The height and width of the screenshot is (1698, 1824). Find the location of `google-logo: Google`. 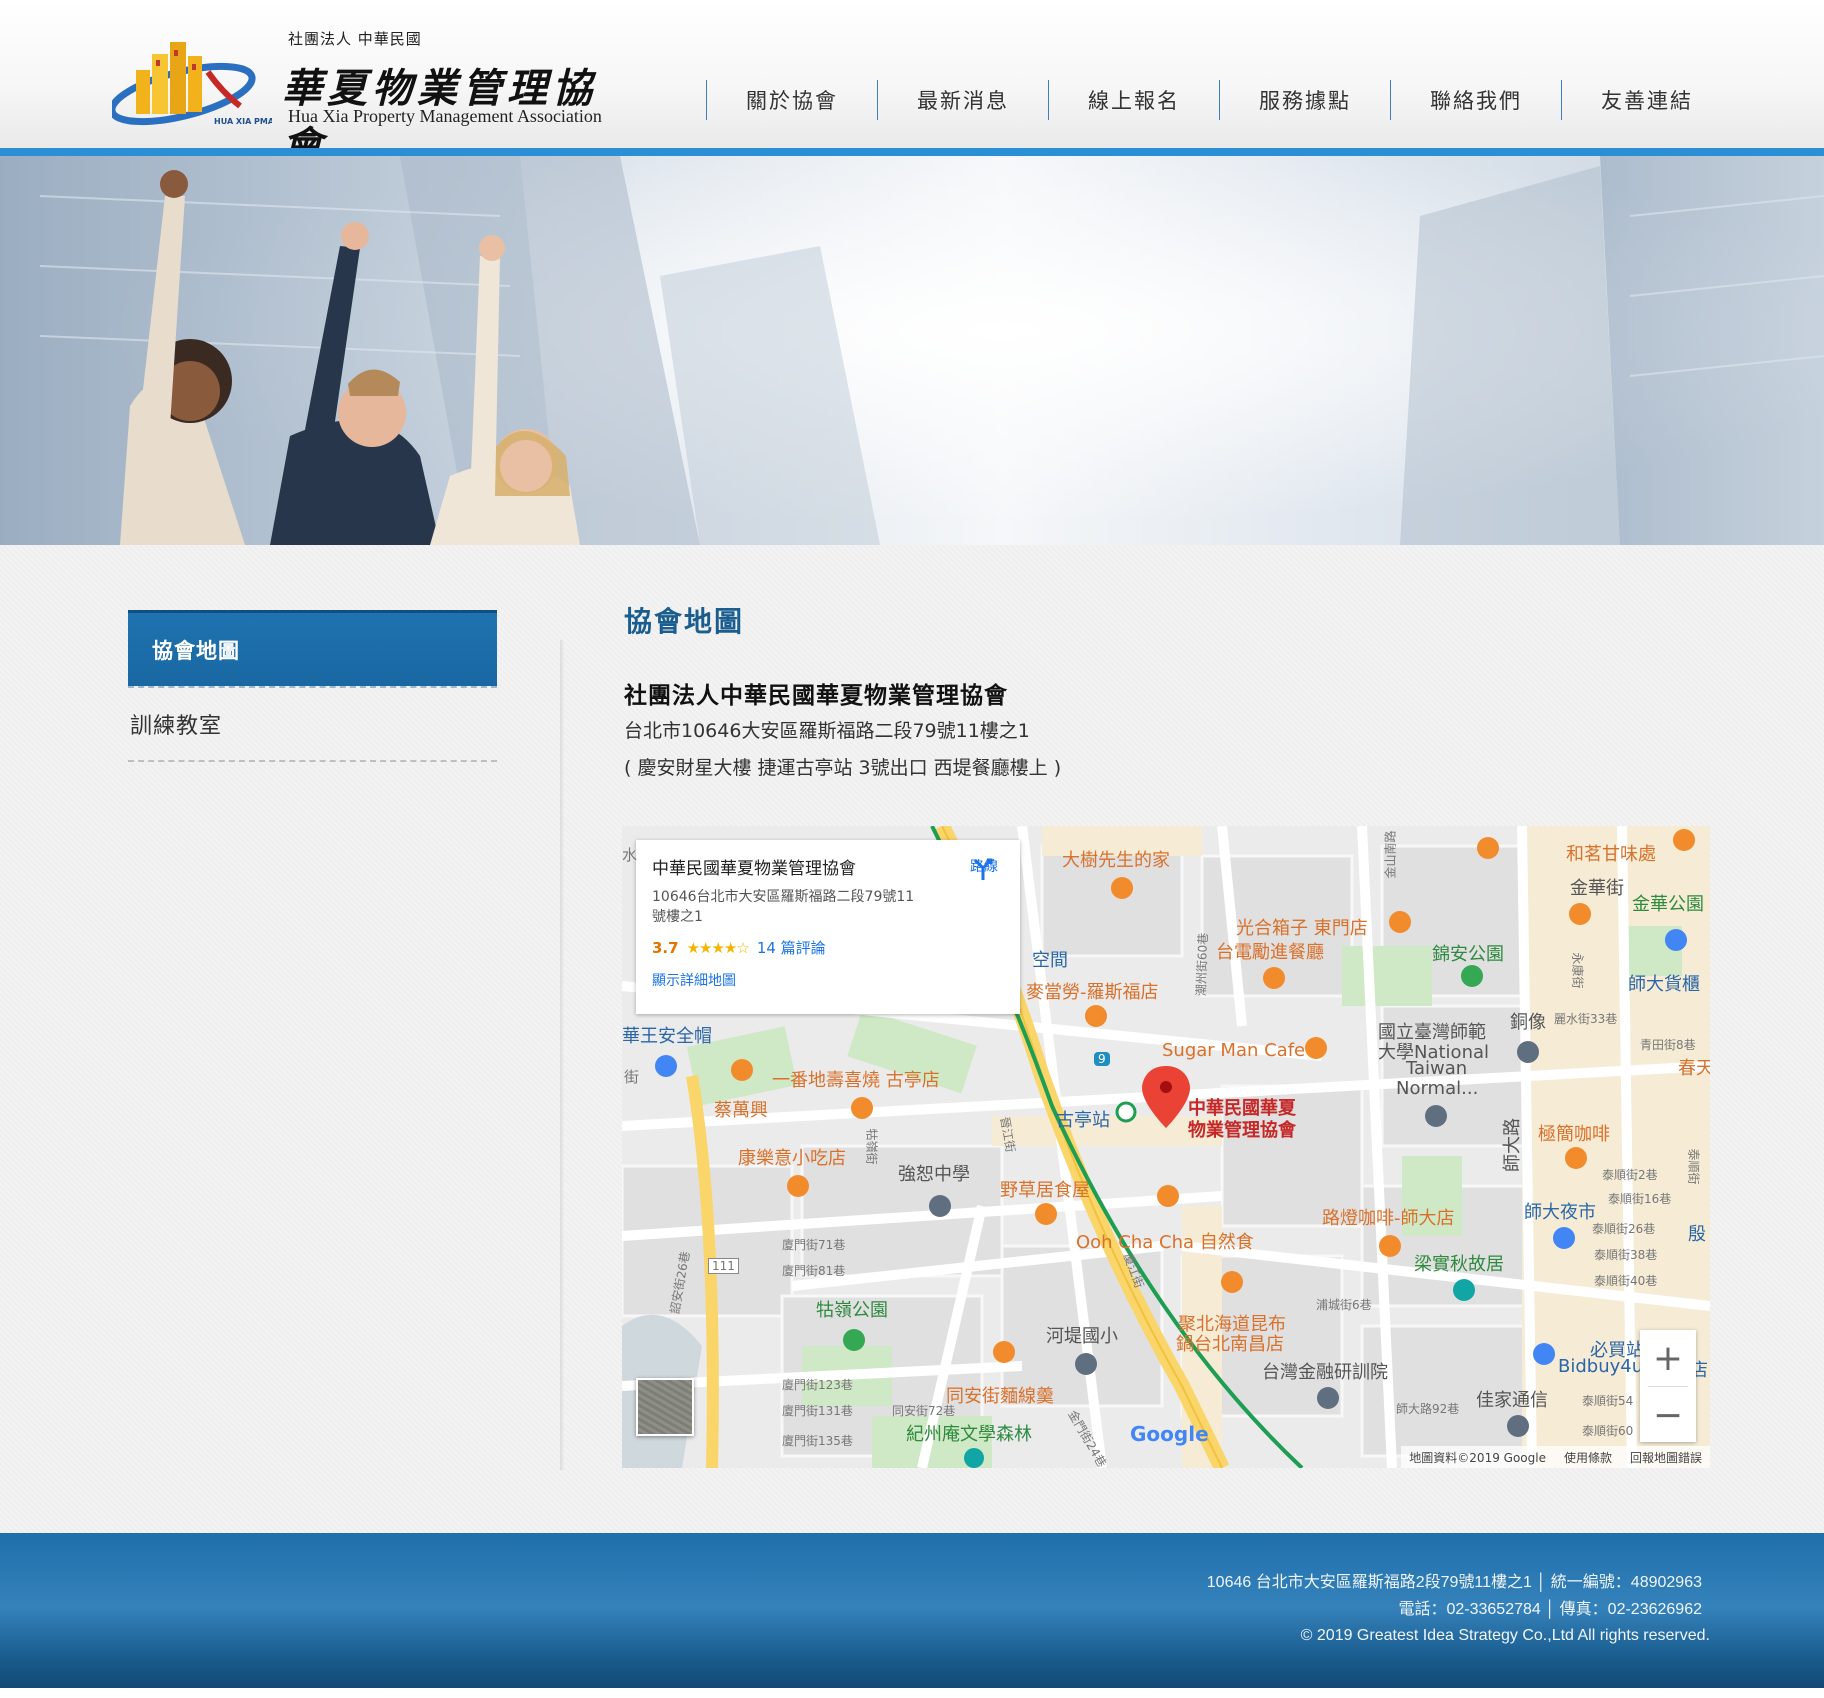

google-logo: Google is located at coordinates (1169, 1434).